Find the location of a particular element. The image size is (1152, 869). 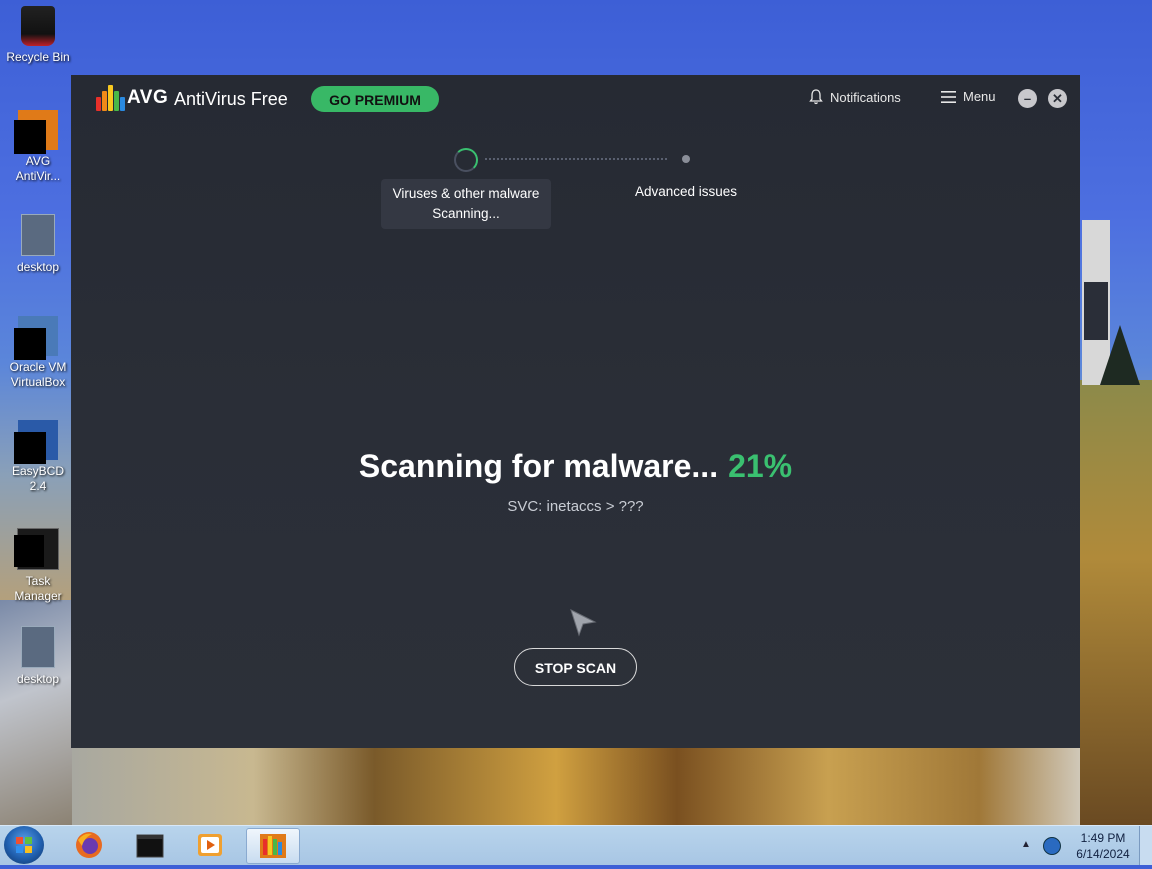

task-manager-icon is located at coordinates (36, 549).